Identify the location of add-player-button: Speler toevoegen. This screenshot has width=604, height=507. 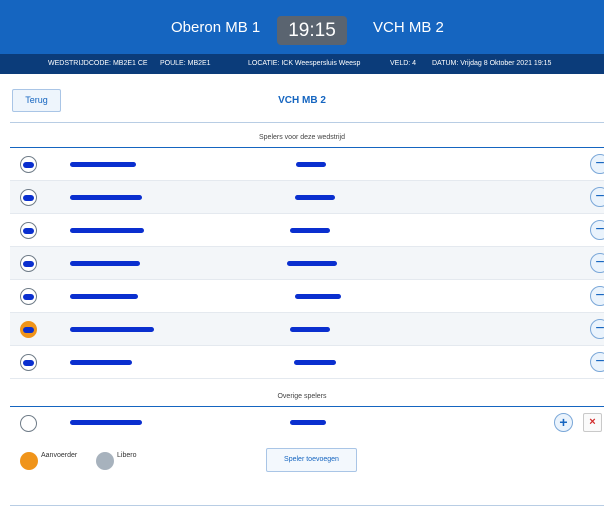
(311, 460).